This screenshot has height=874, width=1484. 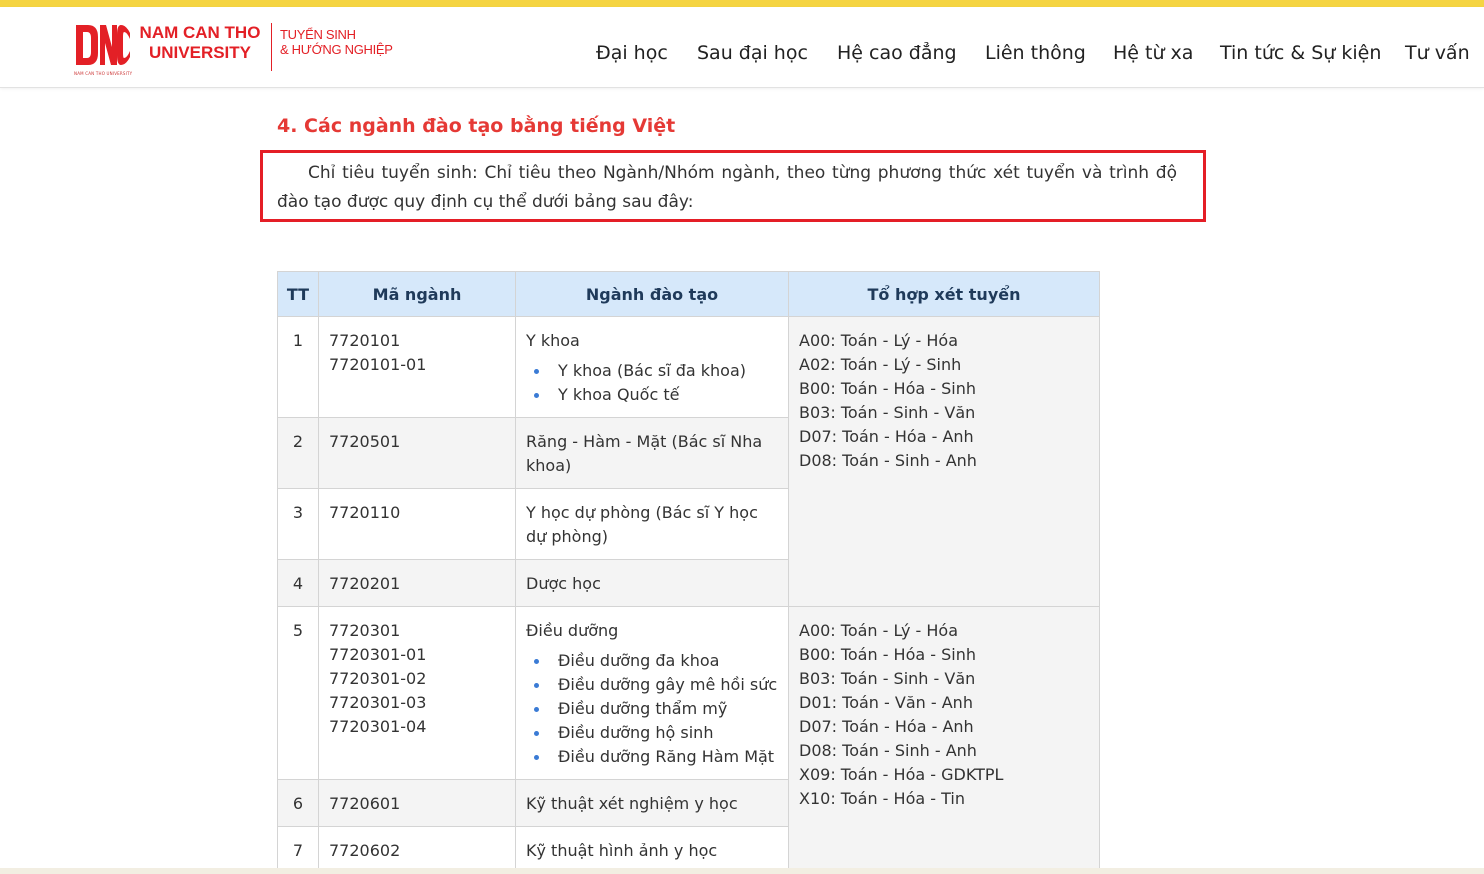 What do you see at coordinates (365, 583) in the screenshot?
I see `major-code: 7720201` at bounding box center [365, 583].